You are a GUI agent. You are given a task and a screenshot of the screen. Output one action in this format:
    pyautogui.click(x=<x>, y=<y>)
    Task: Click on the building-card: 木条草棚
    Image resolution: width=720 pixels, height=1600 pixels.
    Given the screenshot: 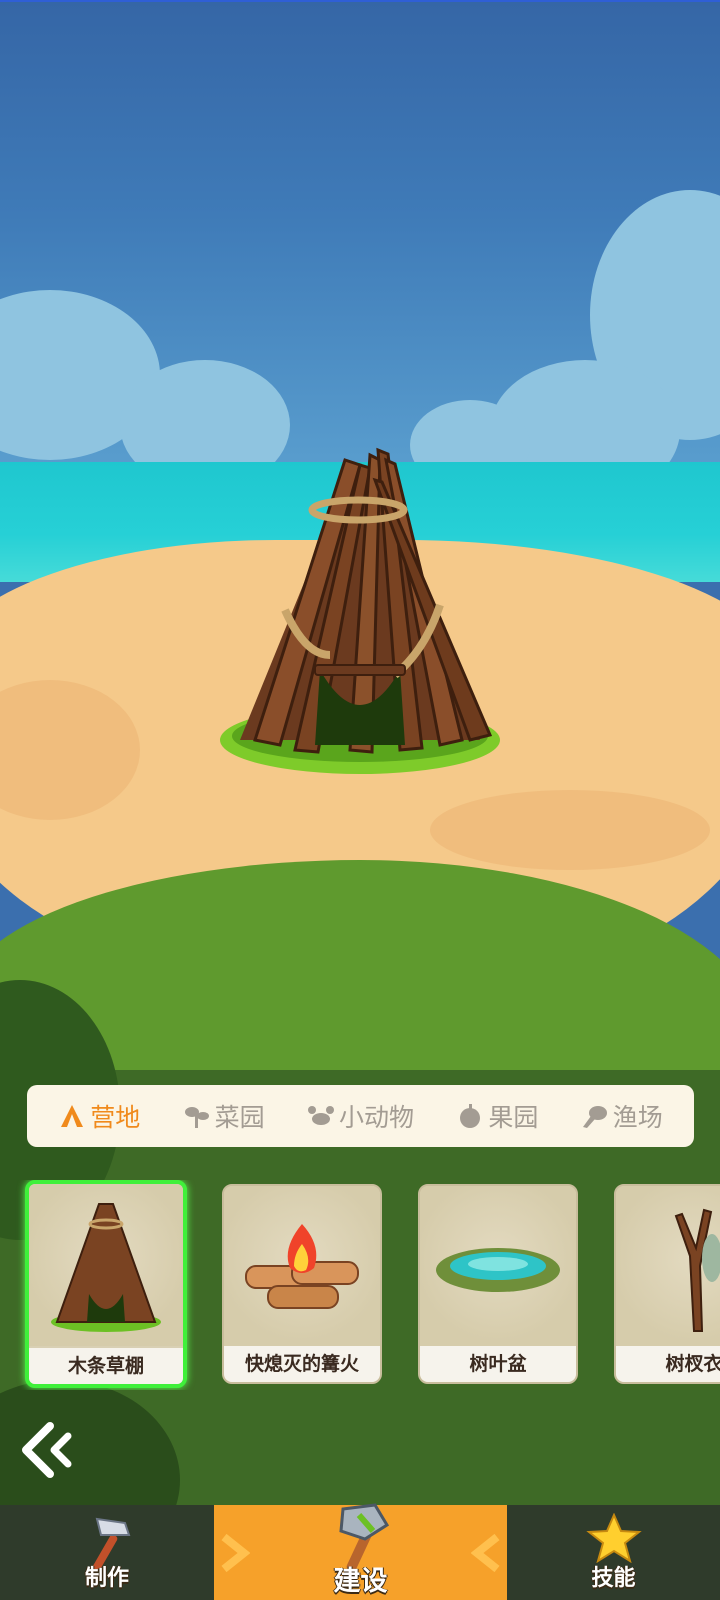 What is the action you would take?
    pyautogui.click(x=106, y=1284)
    